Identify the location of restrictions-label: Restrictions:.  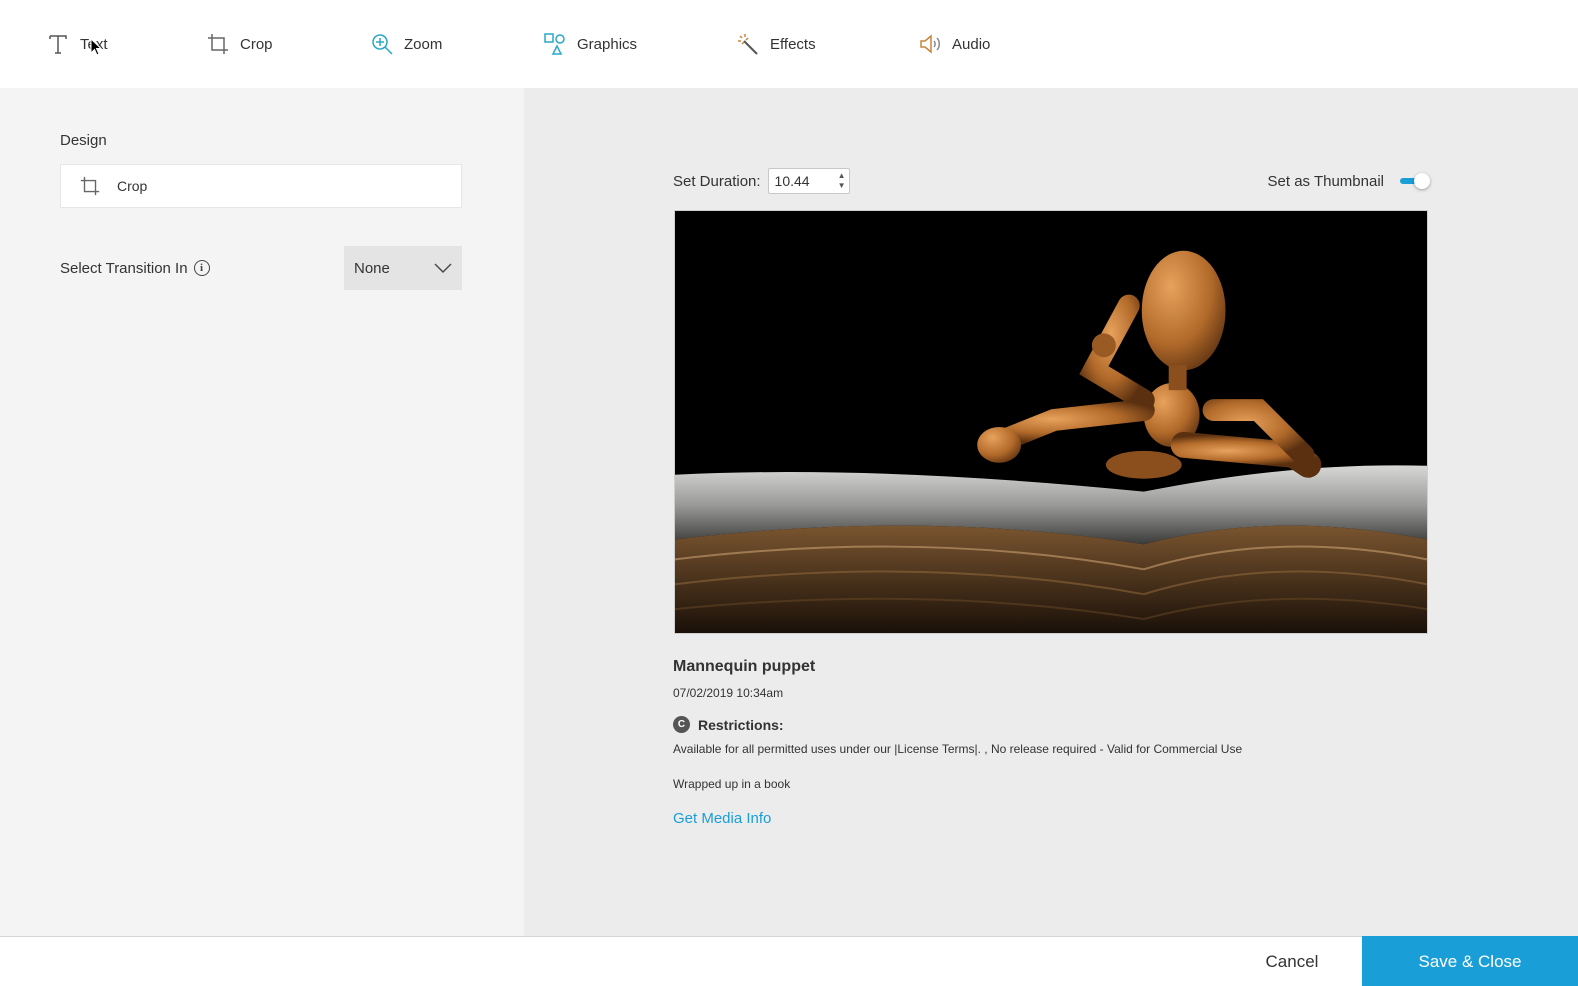
(741, 724).